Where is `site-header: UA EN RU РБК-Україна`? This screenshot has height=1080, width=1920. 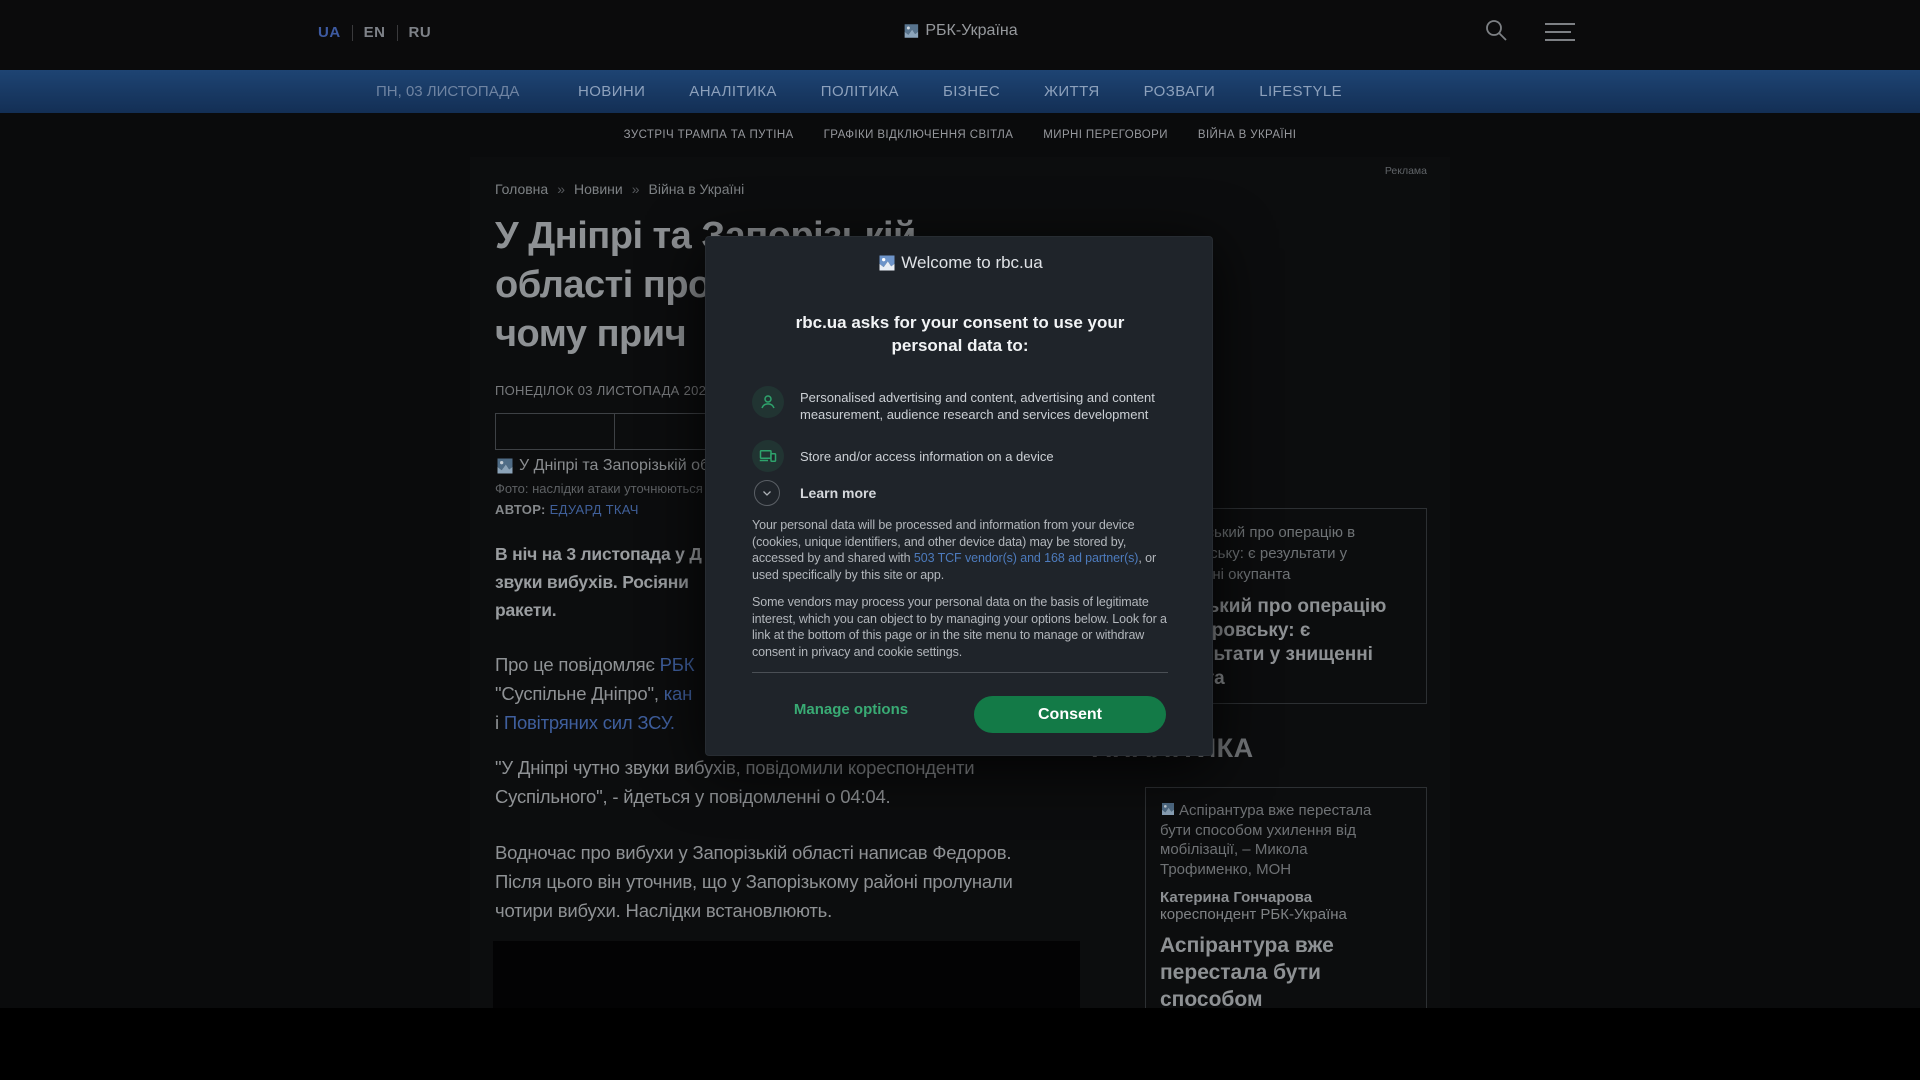
site-header: UA EN RU РБК-Україна is located at coordinates (960, 35).